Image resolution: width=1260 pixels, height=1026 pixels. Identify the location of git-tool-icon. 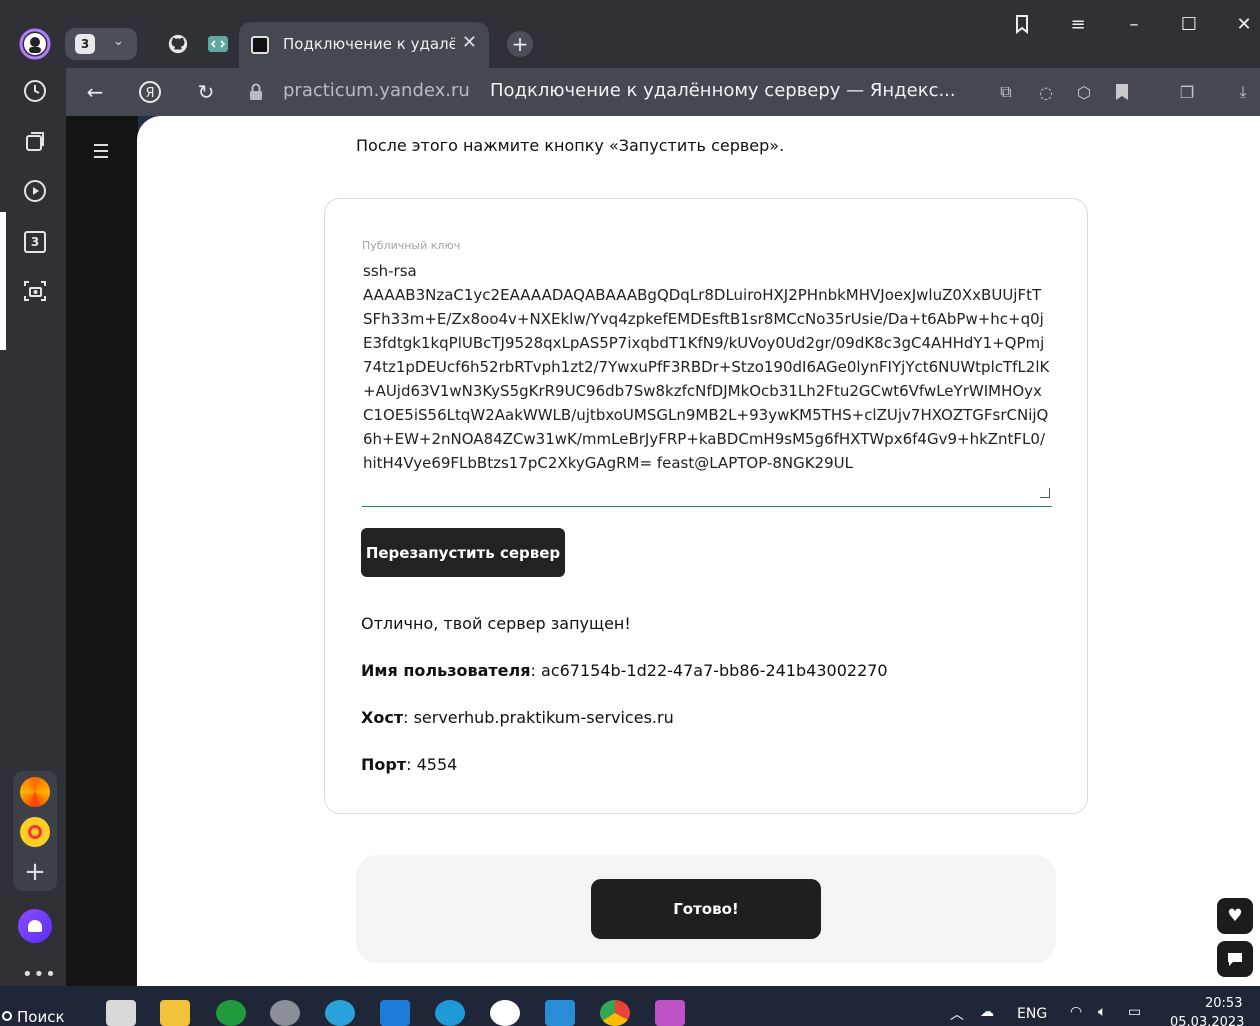
(670, 1013).